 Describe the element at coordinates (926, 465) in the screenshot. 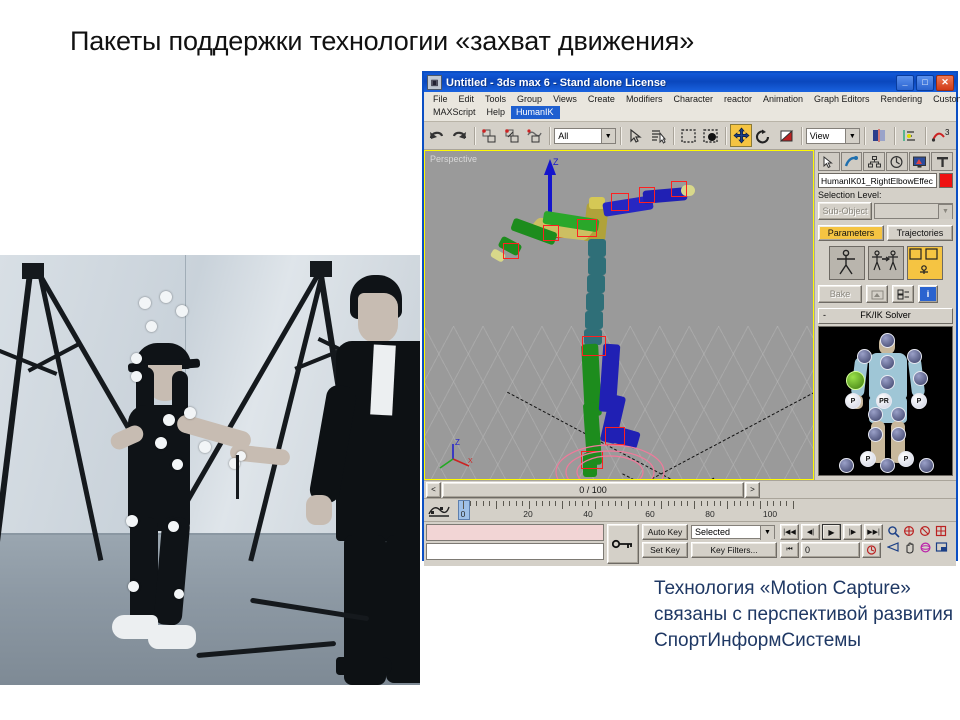

I see `joint-right-toe` at that location.